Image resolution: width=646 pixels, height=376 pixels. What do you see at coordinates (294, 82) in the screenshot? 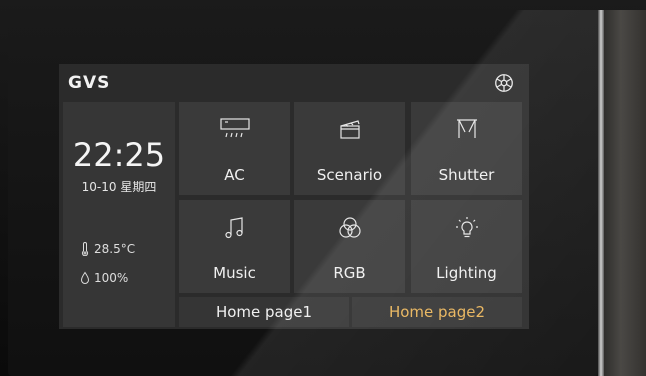
I see `top-bar: GVS` at bounding box center [294, 82].